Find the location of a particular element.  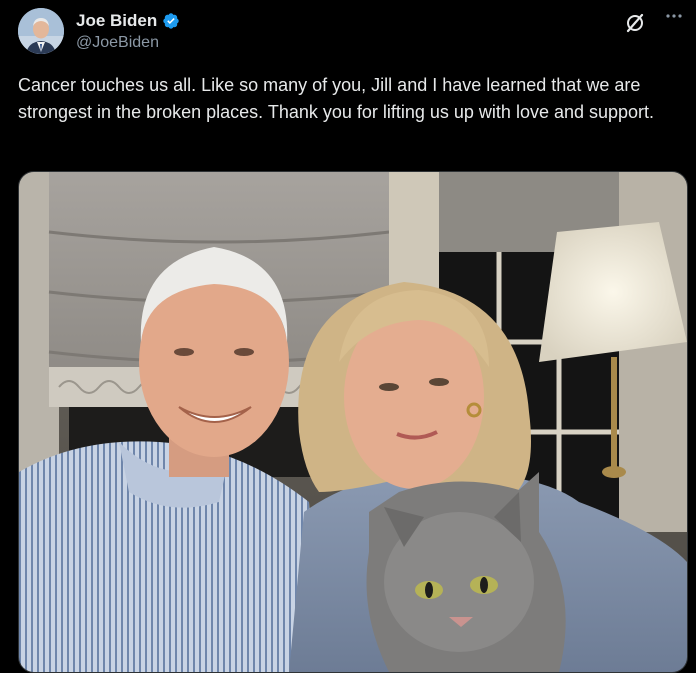

author-info: Joe Biden @JoeBiden is located at coordinates (128, 31).